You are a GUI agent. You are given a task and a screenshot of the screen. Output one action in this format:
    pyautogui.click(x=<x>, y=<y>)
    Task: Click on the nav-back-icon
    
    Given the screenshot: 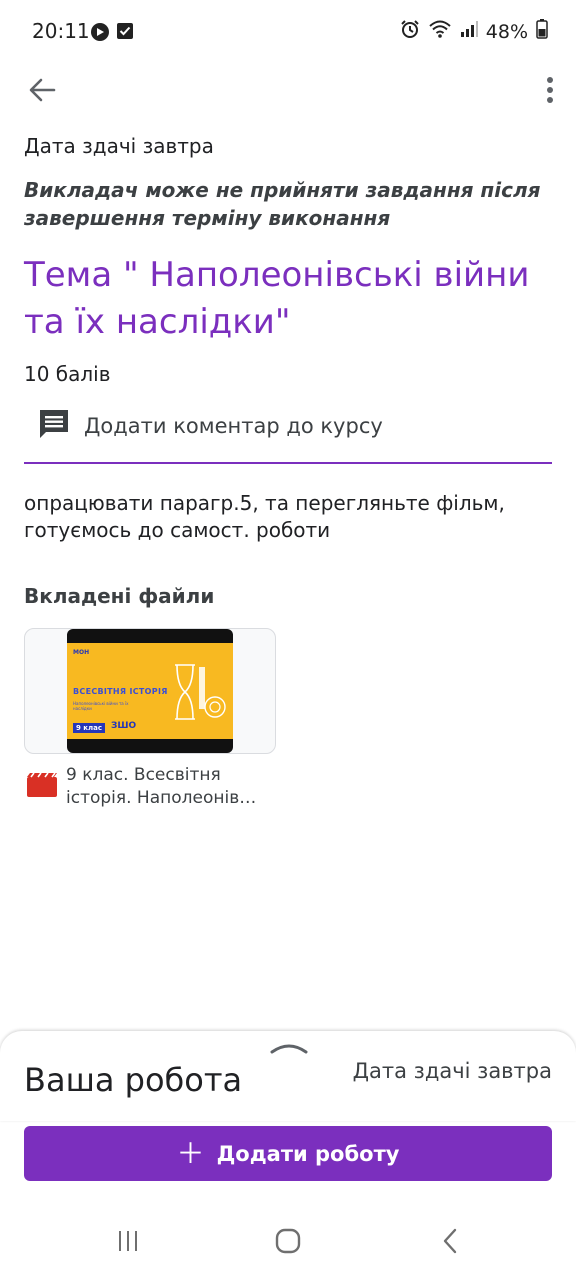 What is the action you would take?
    pyautogui.click(x=450, y=1241)
    